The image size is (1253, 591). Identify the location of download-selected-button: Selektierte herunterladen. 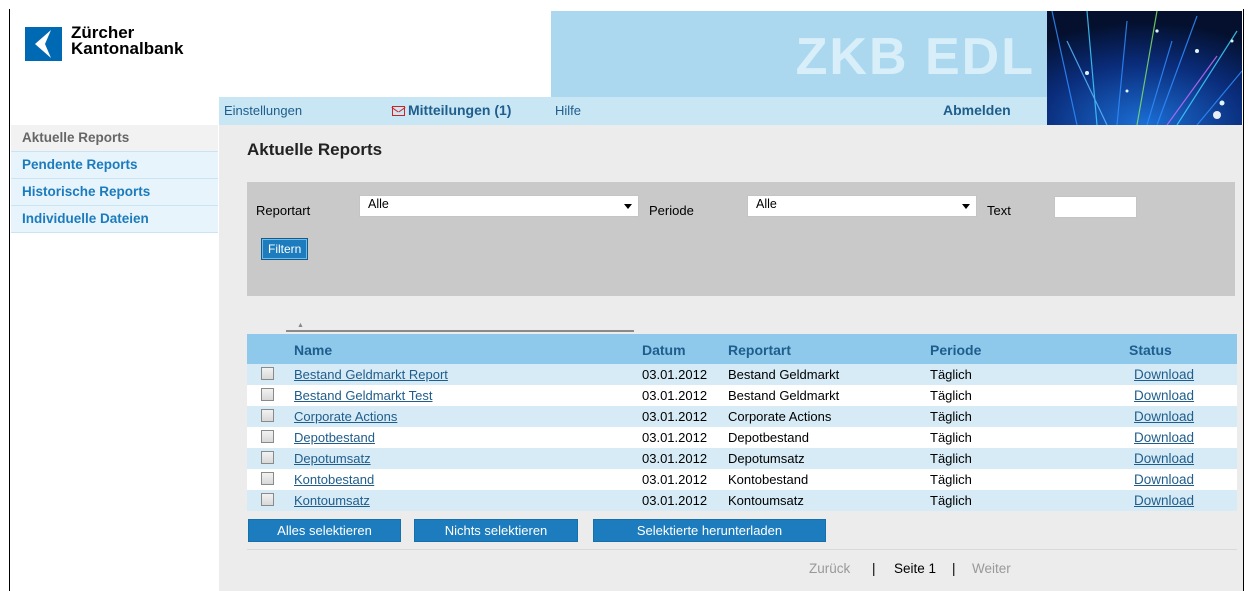
(709, 530).